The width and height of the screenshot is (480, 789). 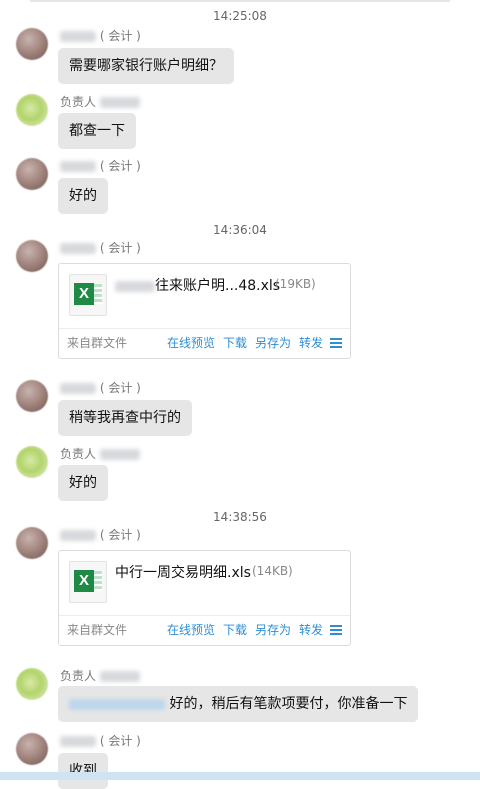 I want to click on message-bubble: 好的，稍后有笔款项要付，你准备一下, so click(x=238, y=704).